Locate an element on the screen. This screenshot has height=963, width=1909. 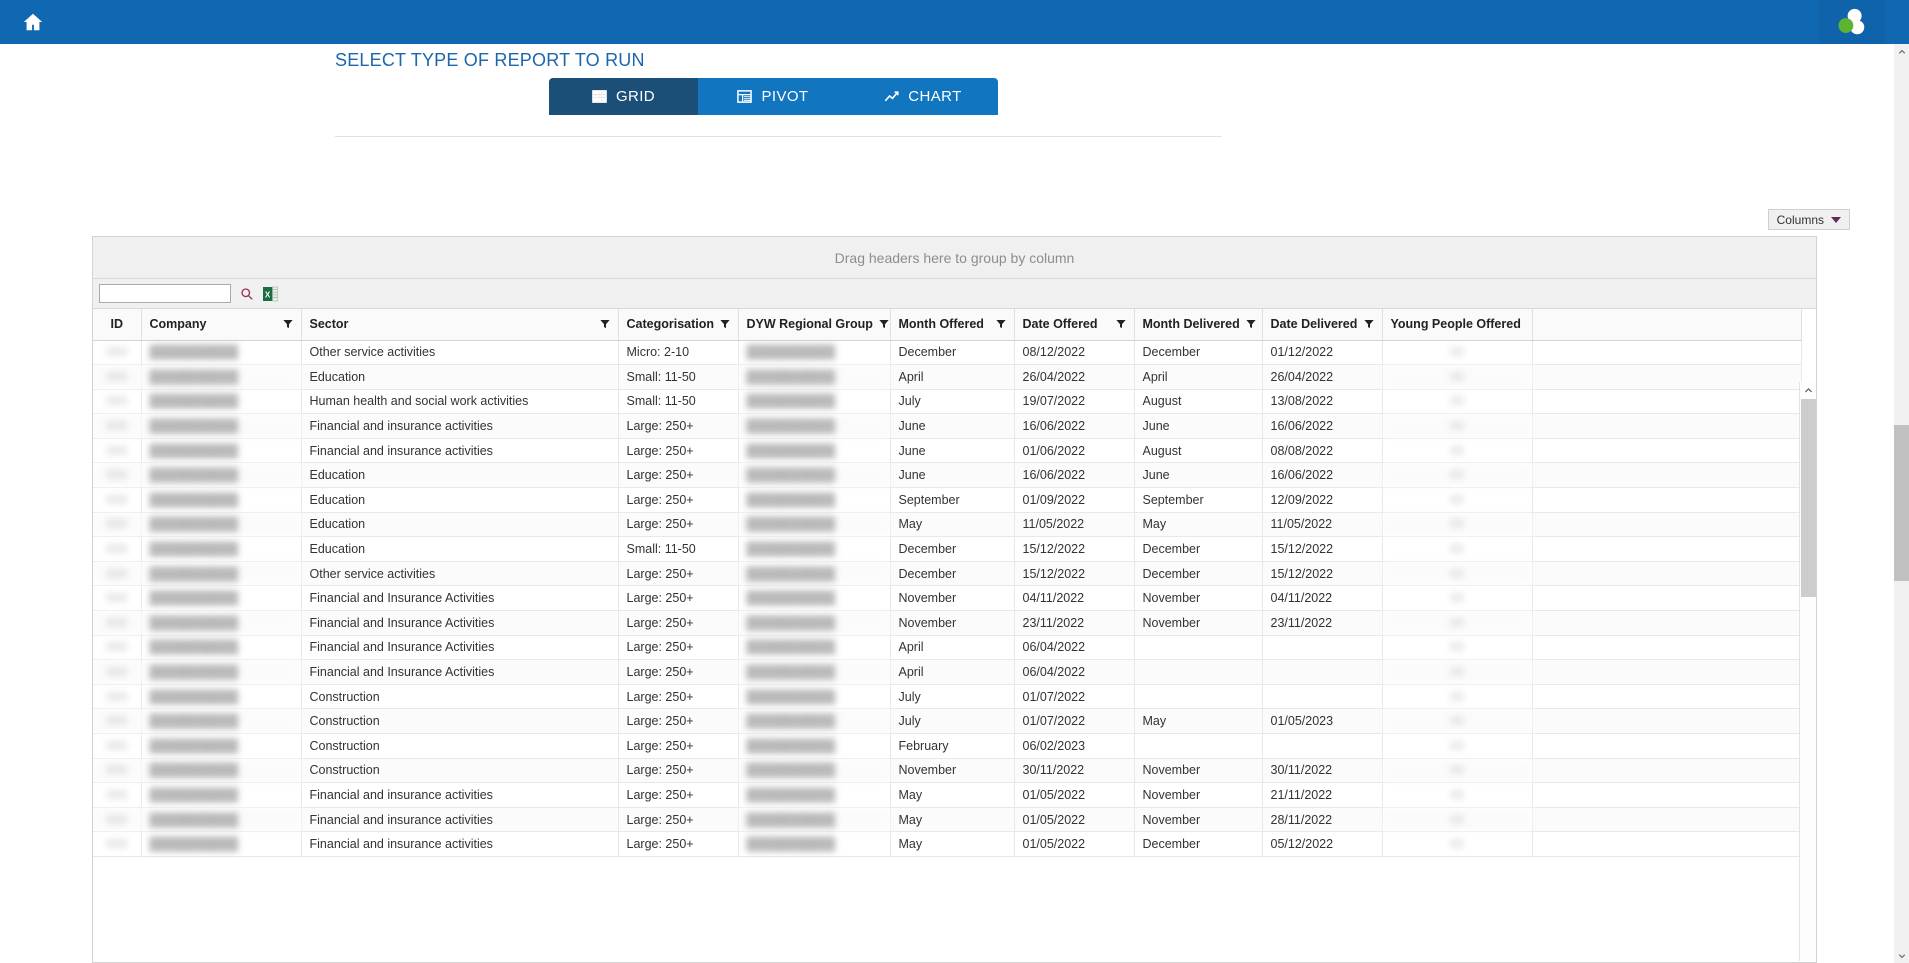
search-icon is located at coordinates (247, 294).